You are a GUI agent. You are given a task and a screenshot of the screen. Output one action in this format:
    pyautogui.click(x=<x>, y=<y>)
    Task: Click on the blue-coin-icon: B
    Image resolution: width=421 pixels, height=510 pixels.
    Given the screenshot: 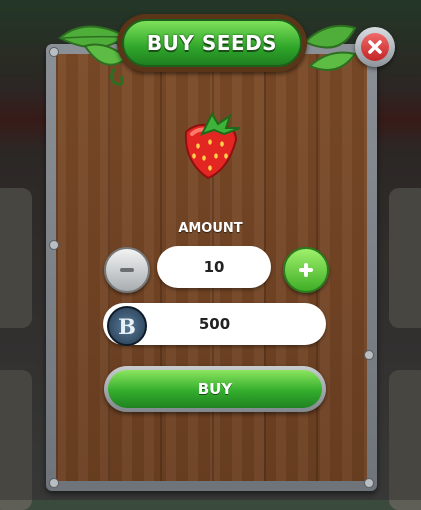 What is the action you would take?
    pyautogui.click(x=127, y=326)
    